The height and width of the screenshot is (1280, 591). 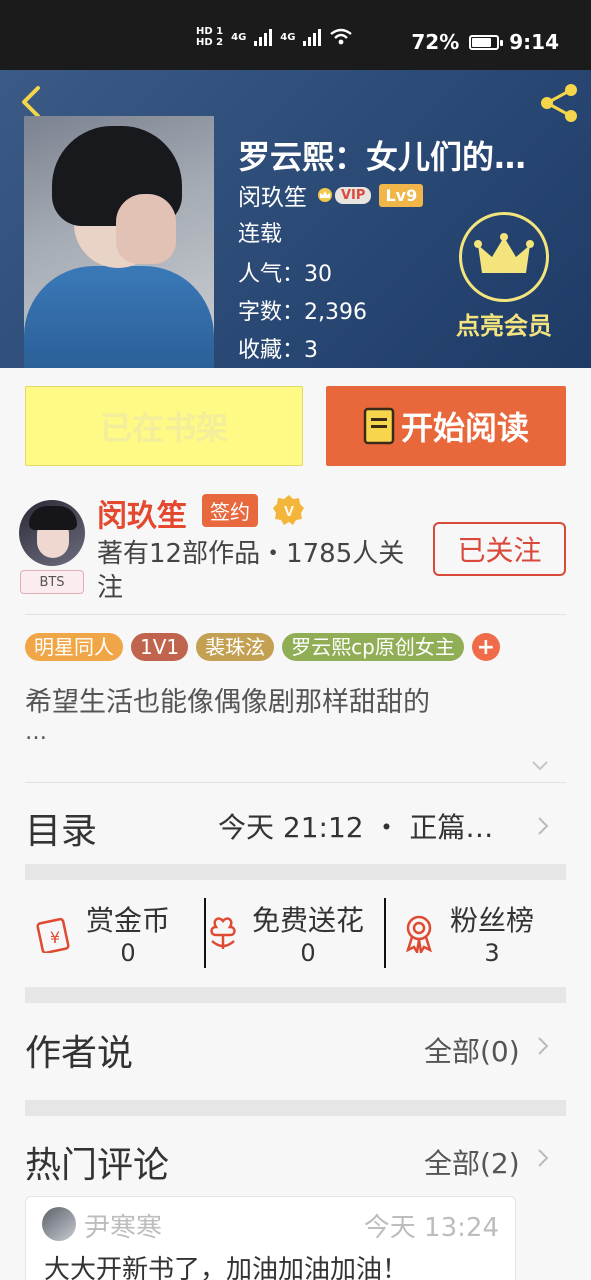 I want to click on signed-badge: 签约, so click(x=230, y=510).